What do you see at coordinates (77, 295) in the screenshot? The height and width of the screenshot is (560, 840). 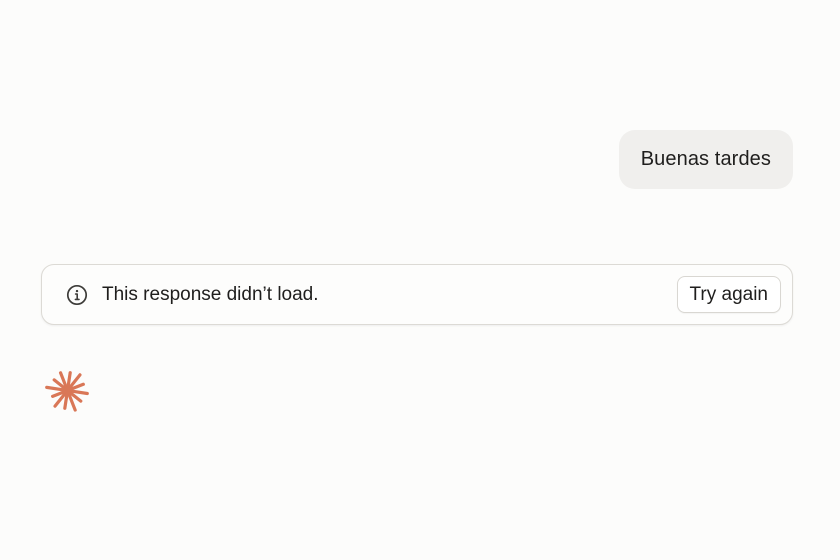 I see `info-icon` at bounding box center [77, 295].